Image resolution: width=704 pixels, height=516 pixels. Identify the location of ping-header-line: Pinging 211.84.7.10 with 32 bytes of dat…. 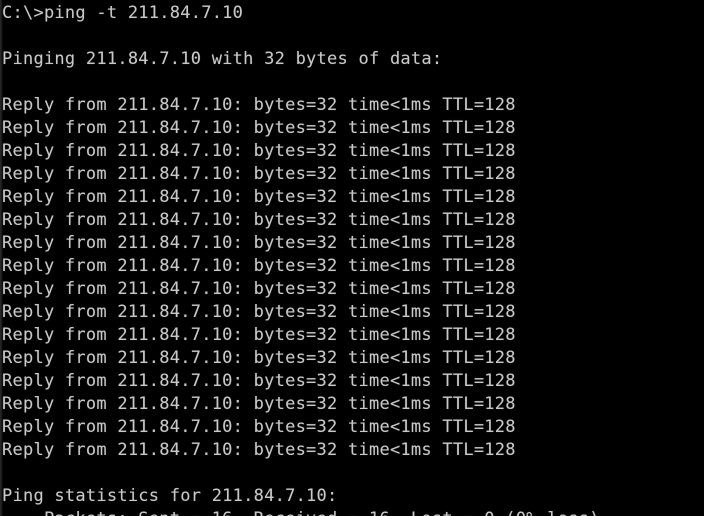
(222, 59).